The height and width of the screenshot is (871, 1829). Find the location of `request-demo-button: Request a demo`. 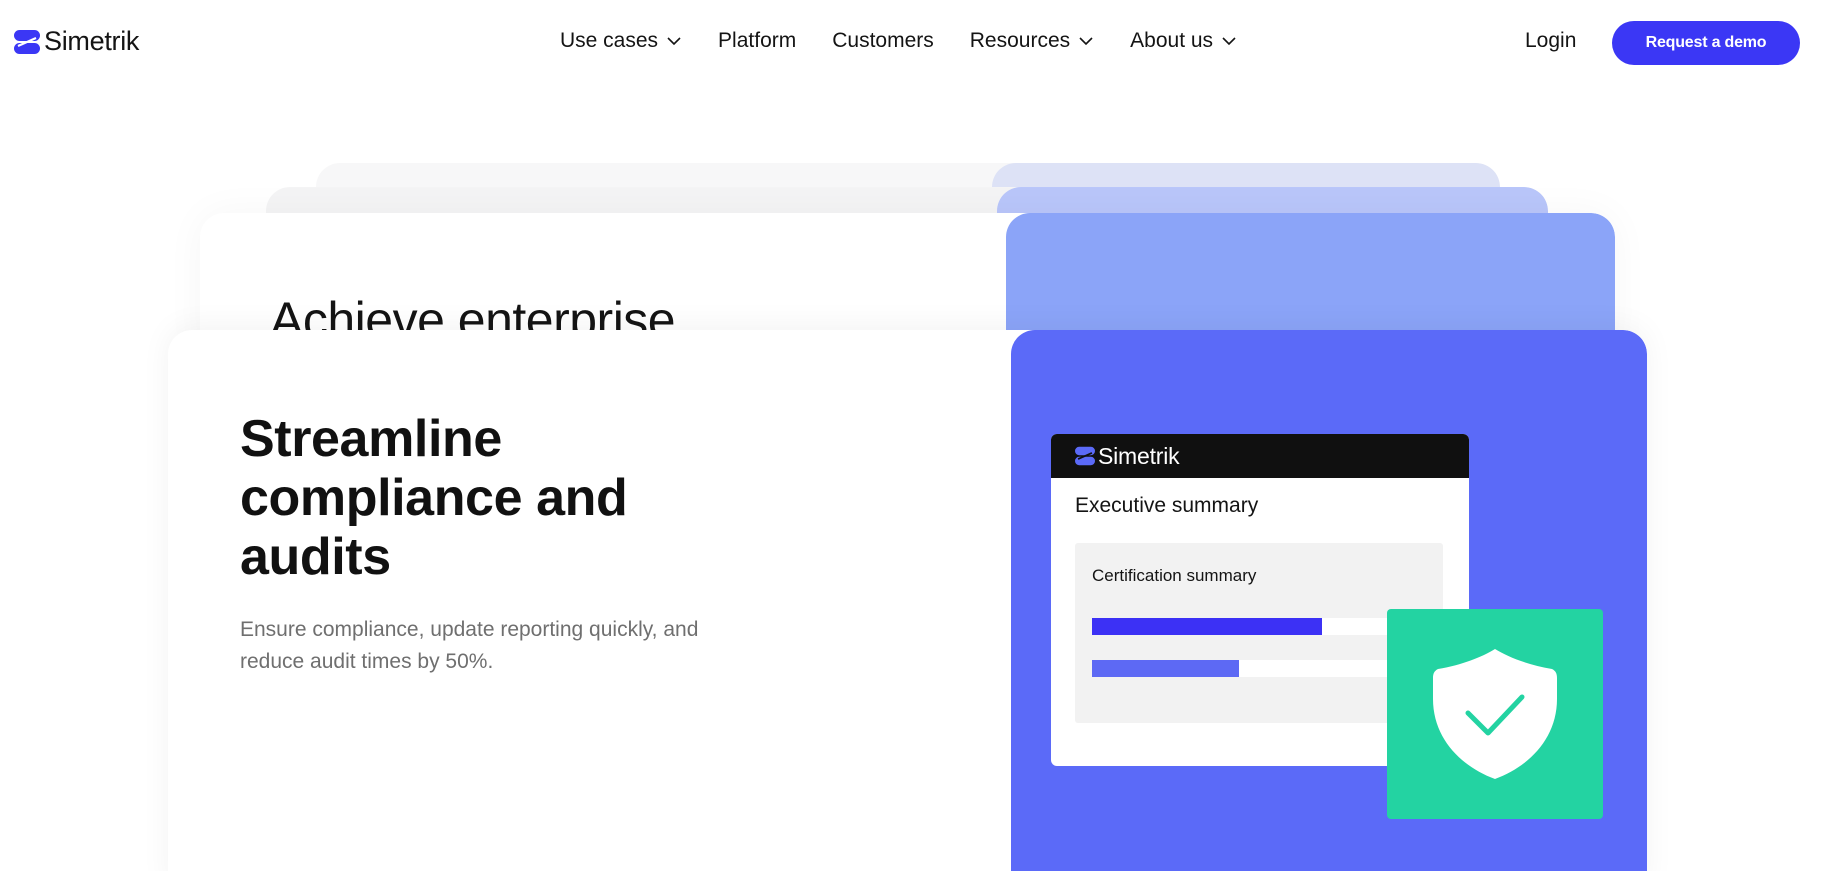

request-demo-button: Request a demo is located at coordinates (1706, 43).